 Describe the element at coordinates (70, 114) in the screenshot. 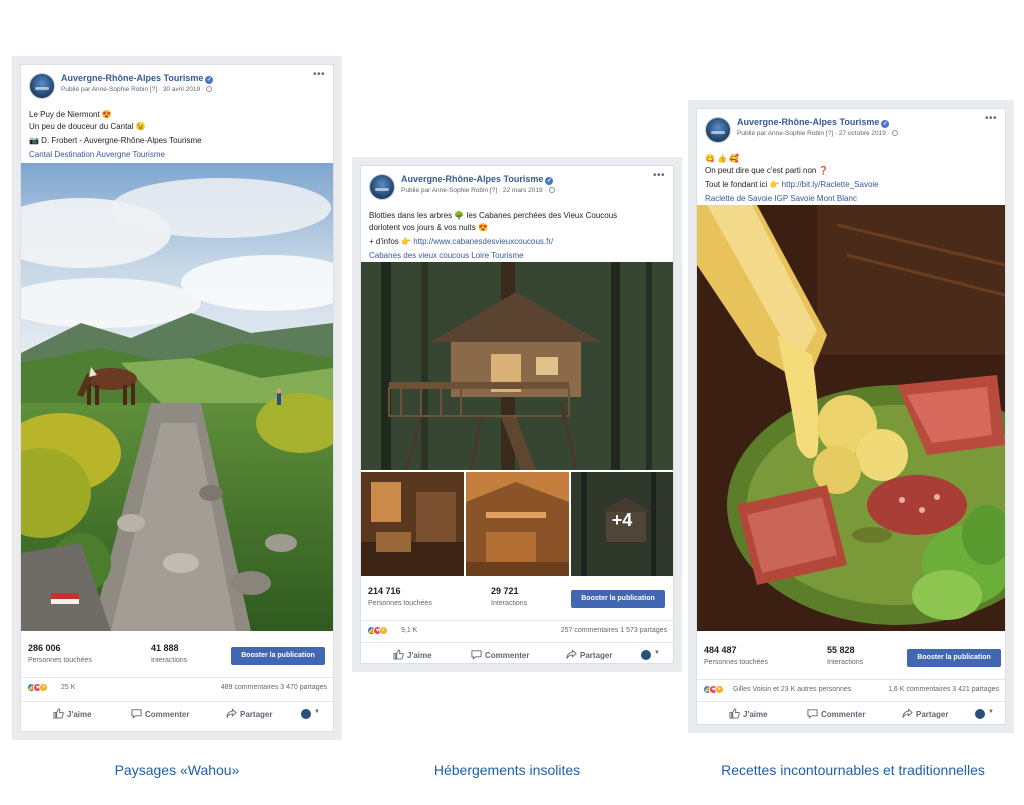

I see `post-text-line: Le Puy de Niermont 😍` at that location.